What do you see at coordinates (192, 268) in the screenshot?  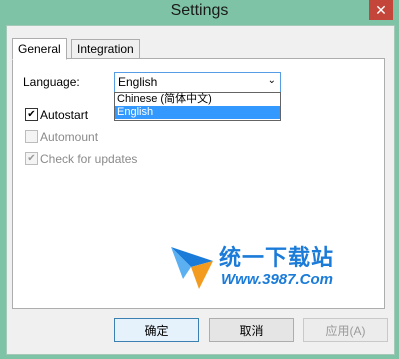 I see `watermark-arrow-icon` at bounding box center [192, 268].